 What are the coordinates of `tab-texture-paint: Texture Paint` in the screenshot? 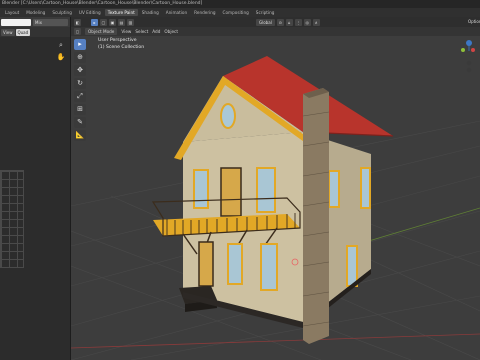 It's located at (121, 12).